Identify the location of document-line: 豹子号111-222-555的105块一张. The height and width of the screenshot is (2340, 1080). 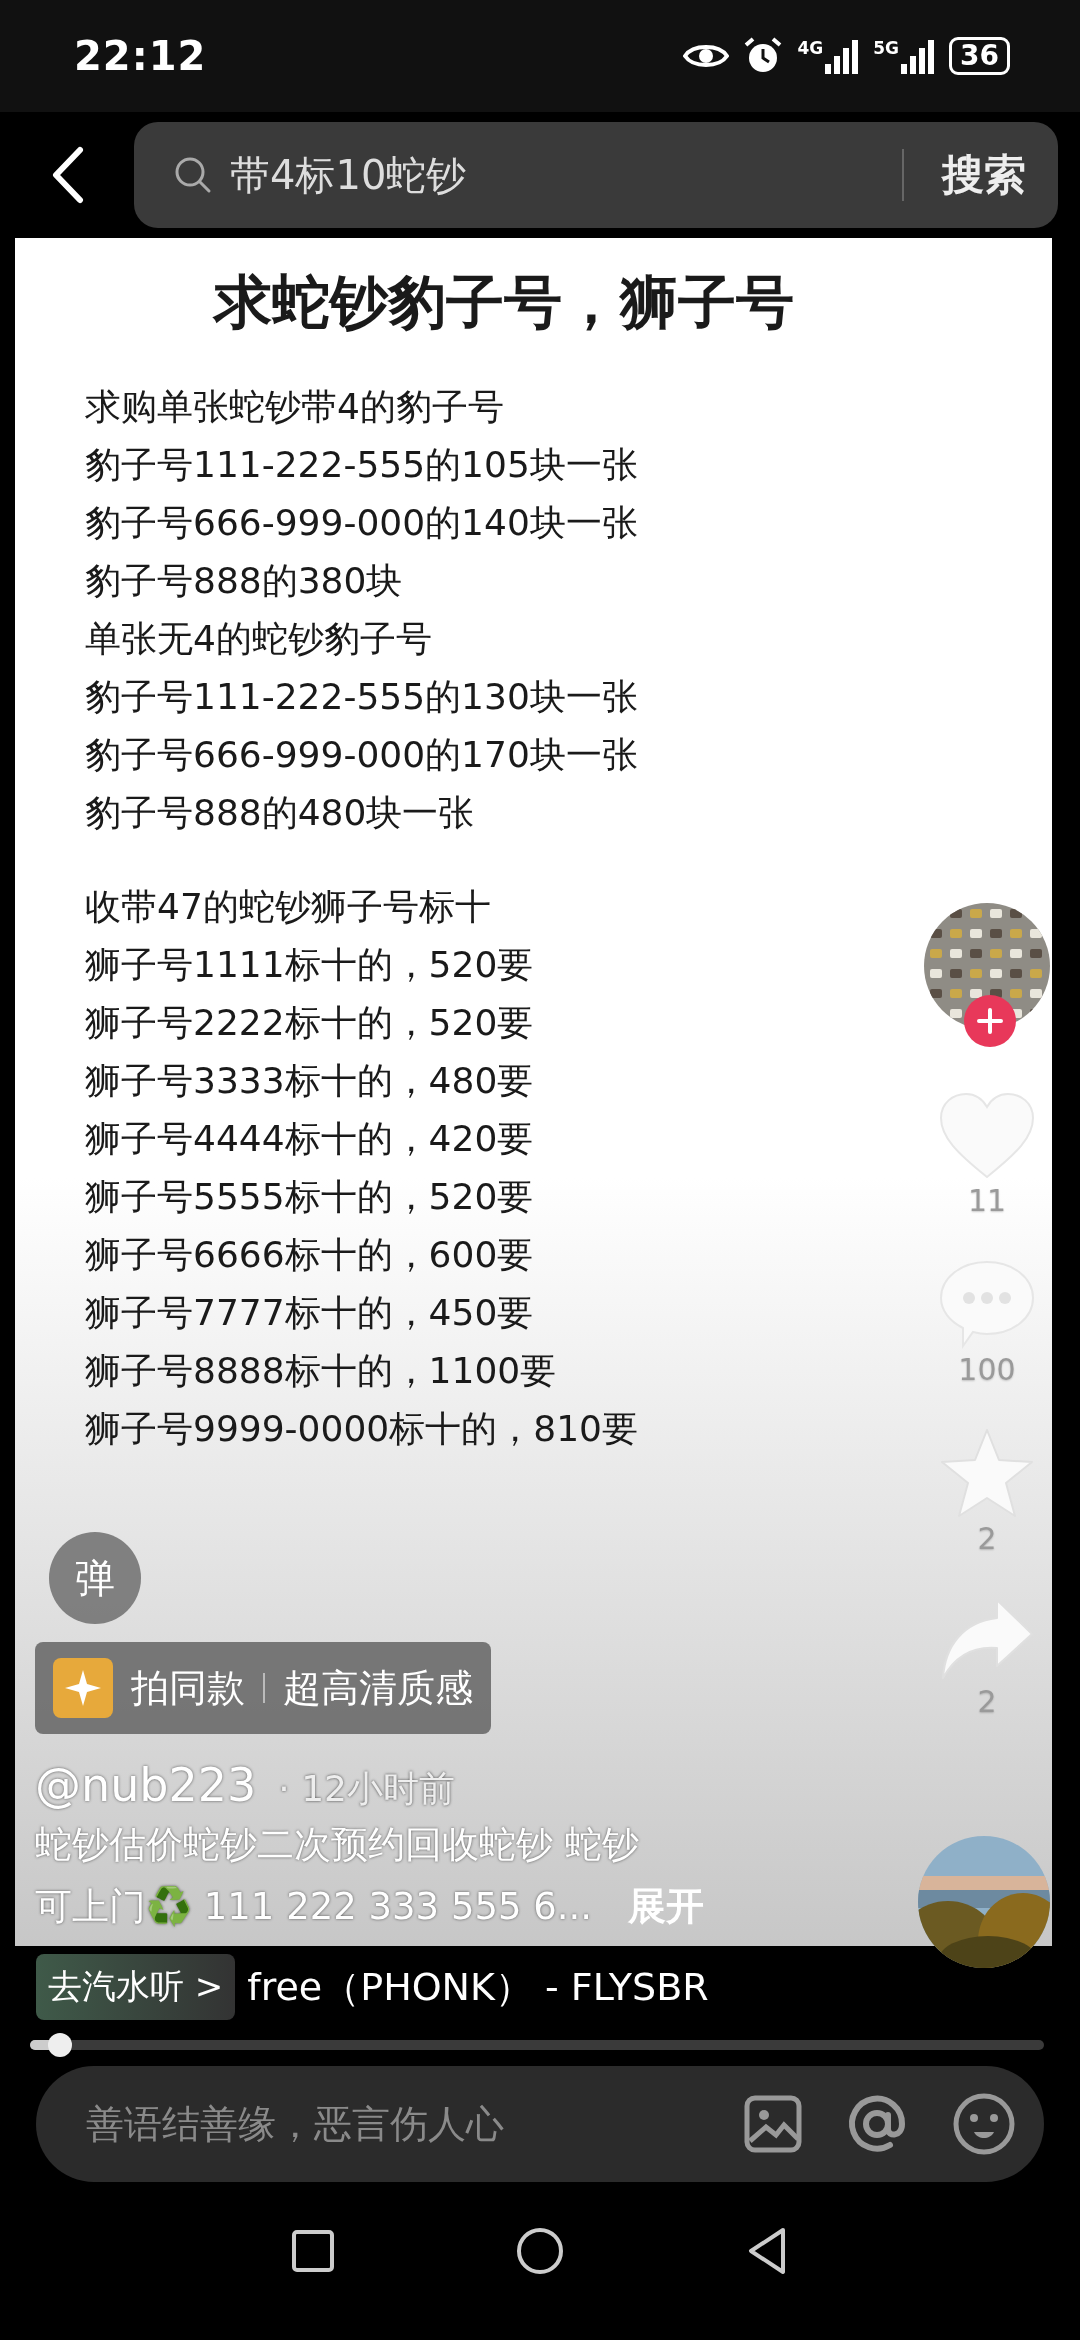
(361, 465).